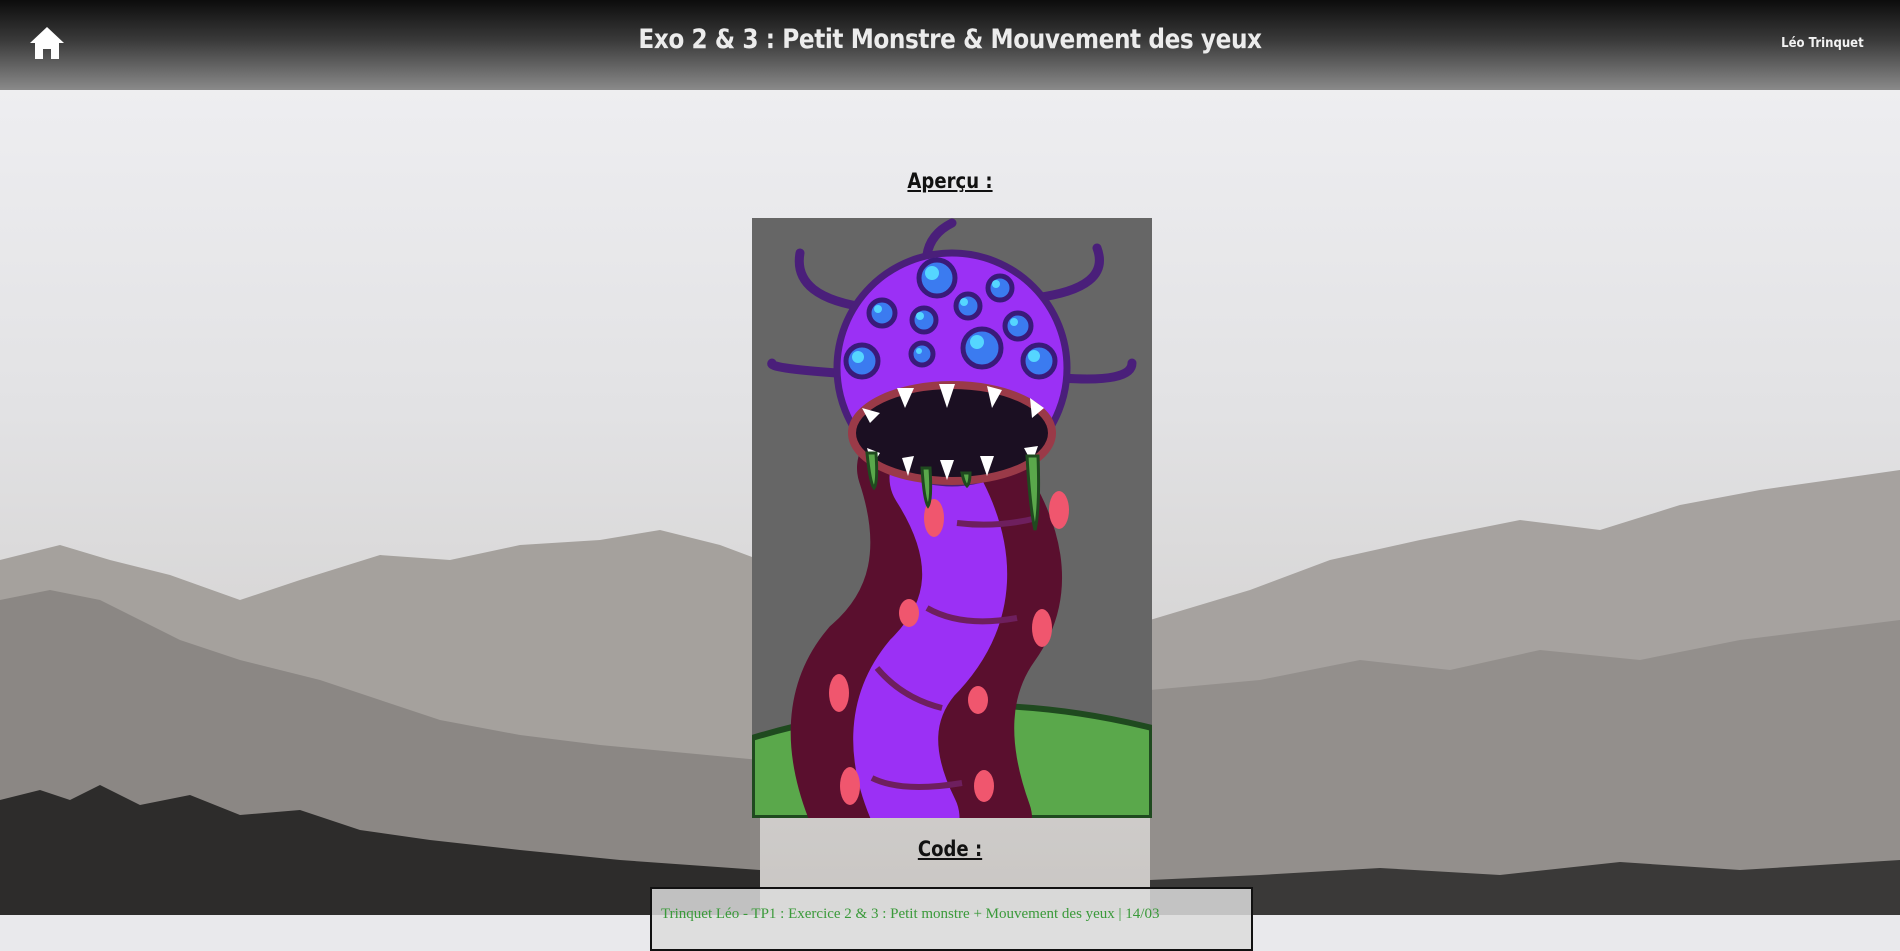  I want to click on monster-preview-canvas, so click(952, 518).